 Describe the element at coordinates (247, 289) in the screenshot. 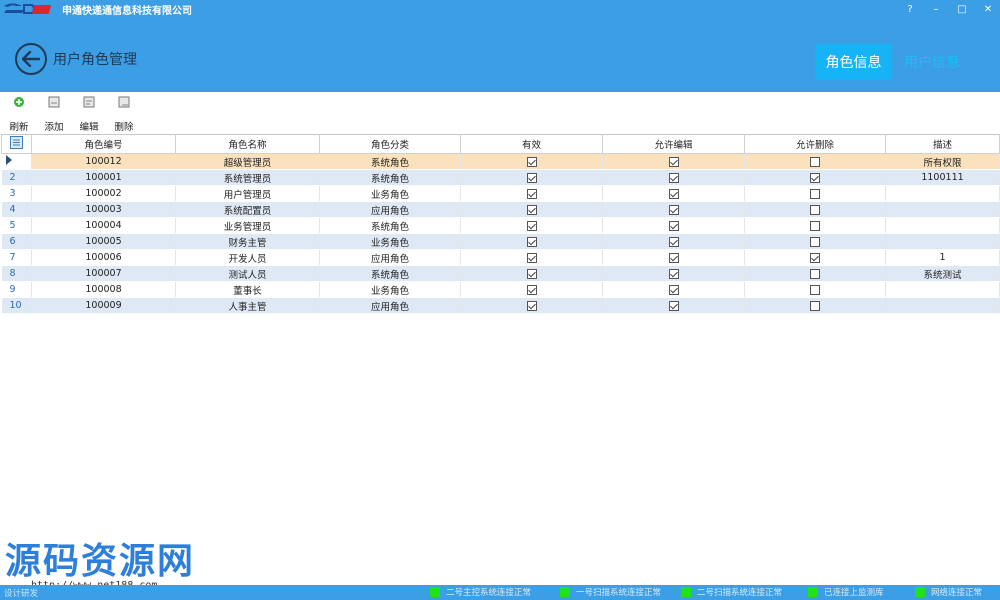

I see `cell-name: 董事长` at that location.